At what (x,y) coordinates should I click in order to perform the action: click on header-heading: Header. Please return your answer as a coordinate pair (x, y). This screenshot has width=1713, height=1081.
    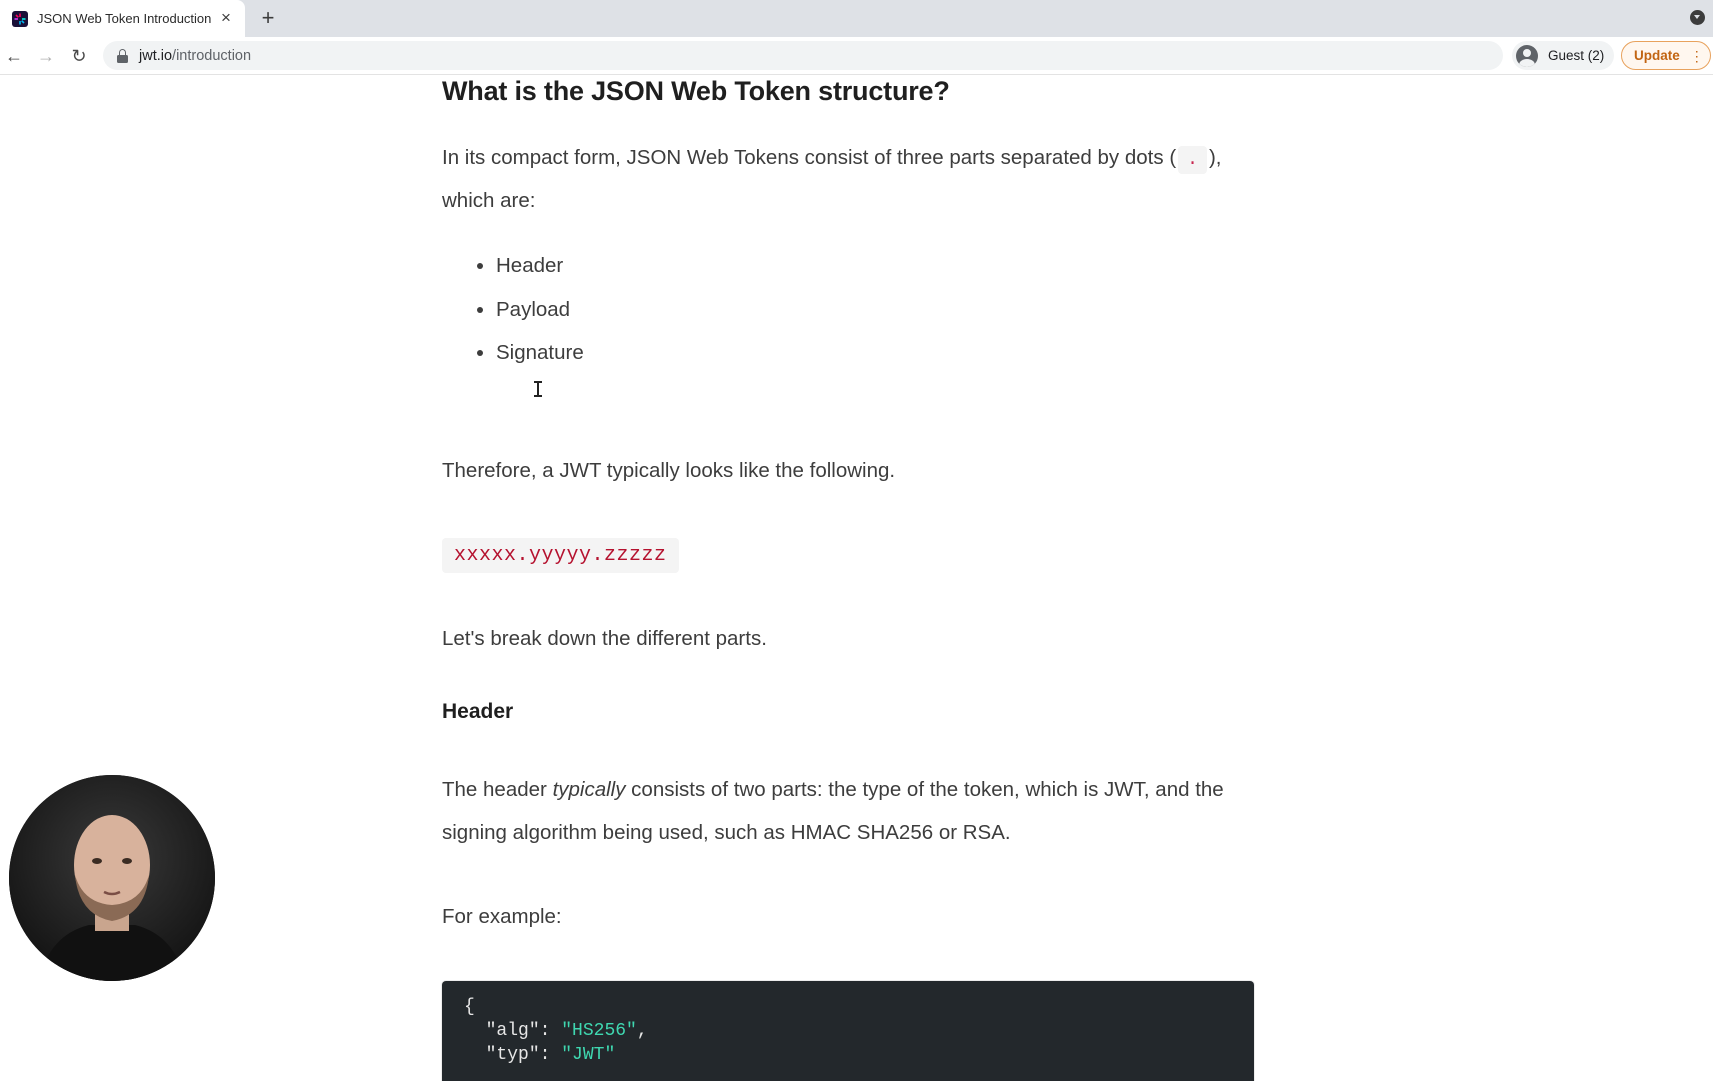
    Looking at the image, I should click on (478, 711).